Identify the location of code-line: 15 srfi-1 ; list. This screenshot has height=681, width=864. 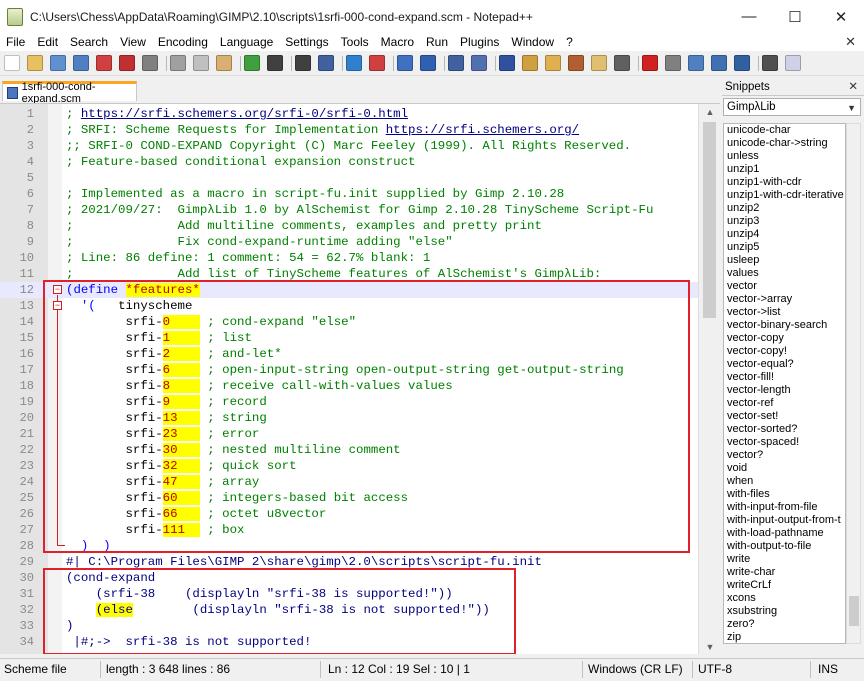
(349, 338).